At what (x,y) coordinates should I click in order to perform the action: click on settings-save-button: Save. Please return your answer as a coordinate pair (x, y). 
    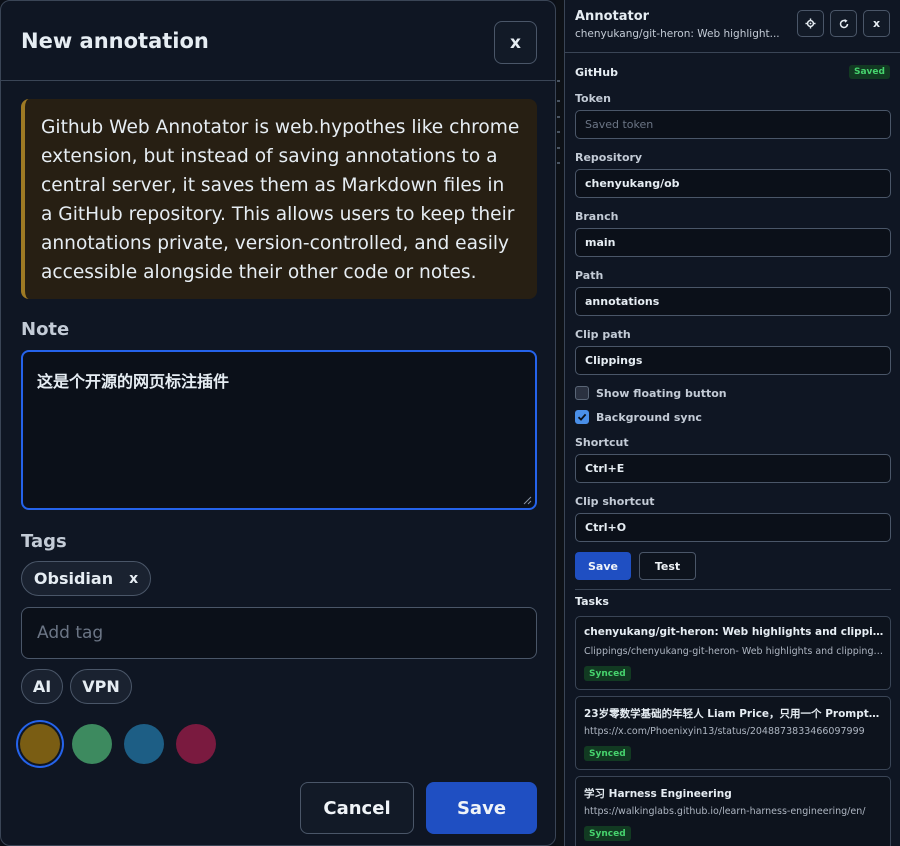
    Looking at the image, I should click on (603, 566).